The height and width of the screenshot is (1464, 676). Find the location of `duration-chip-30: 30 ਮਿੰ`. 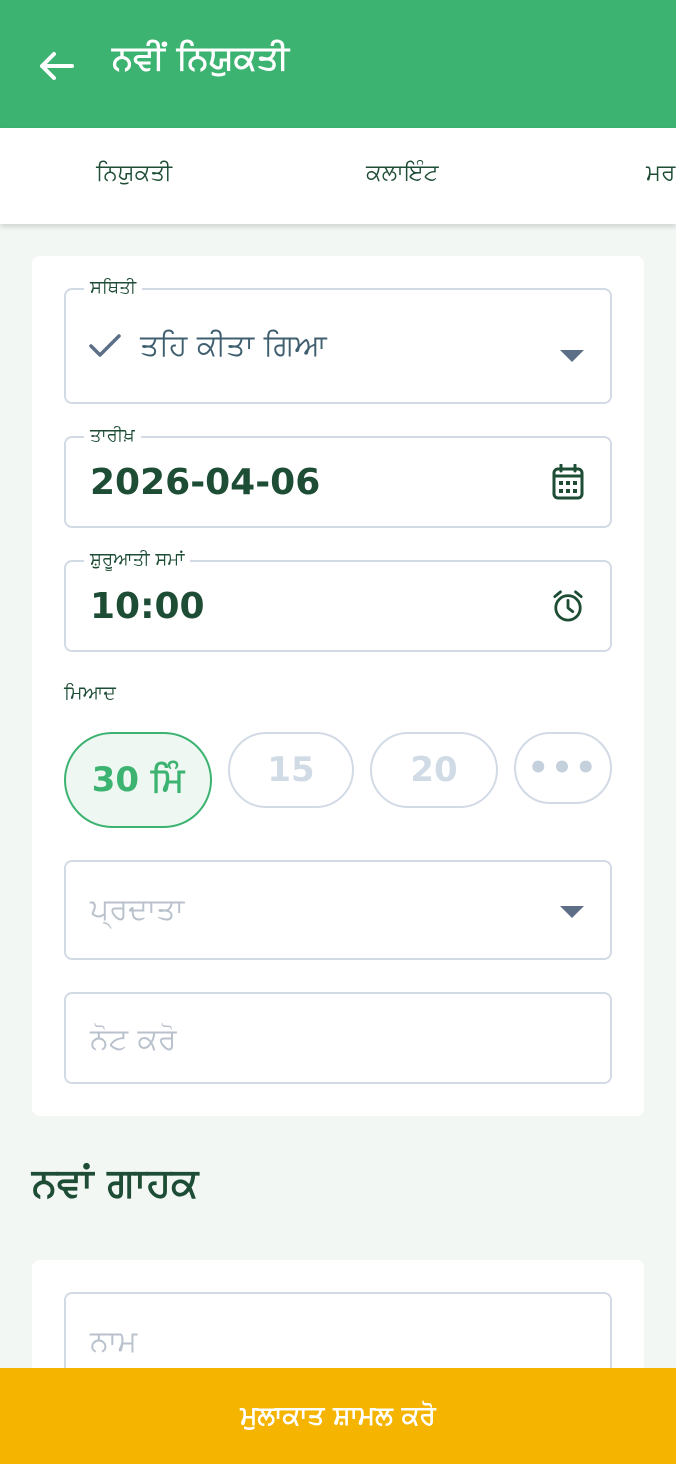

duration-chip-30: 30 ਮਿੰ is located at coordinates (138, 780).